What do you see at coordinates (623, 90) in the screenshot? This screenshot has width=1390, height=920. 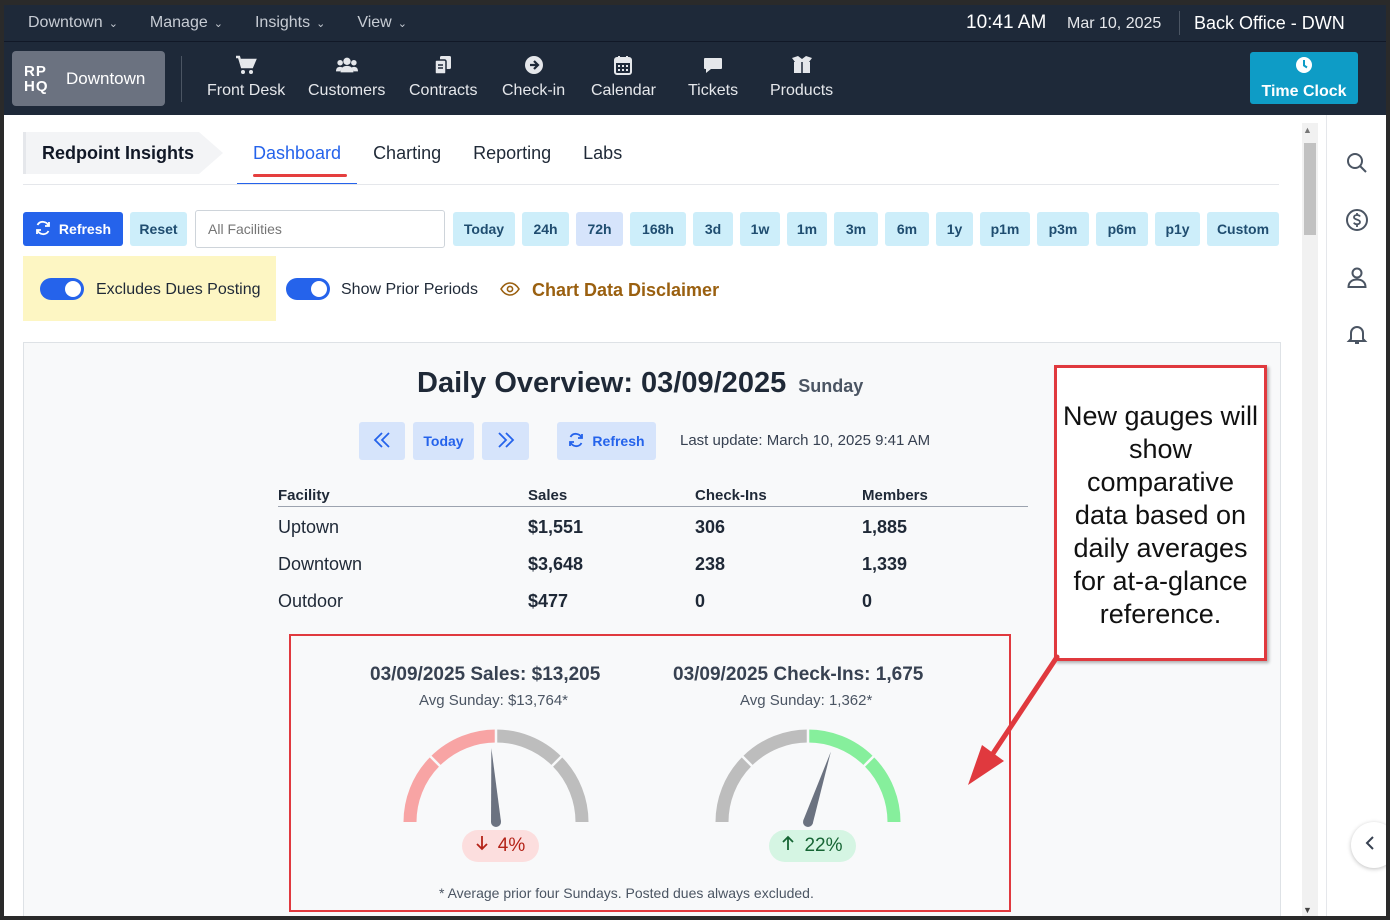 I see `nav-label: Calendar` at bounding box center [623, 90].